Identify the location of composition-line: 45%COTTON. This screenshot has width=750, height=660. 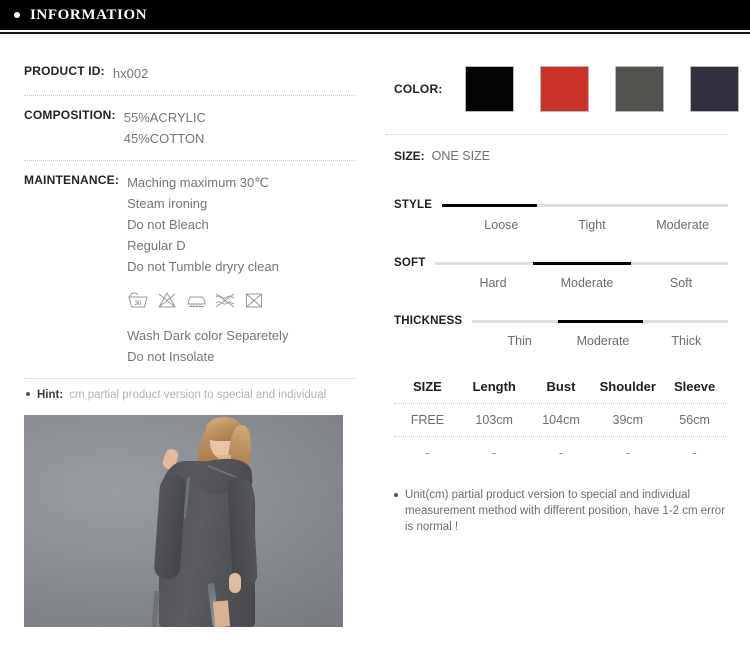
(164, 138).